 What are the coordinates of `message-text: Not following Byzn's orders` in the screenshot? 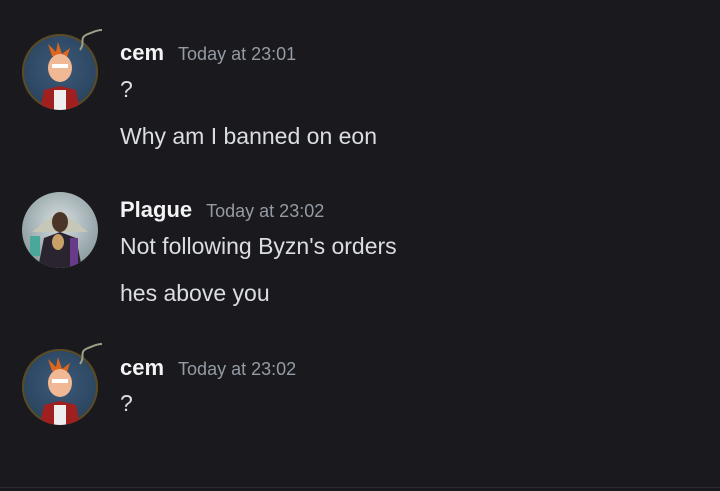 It's located at (258, 246).